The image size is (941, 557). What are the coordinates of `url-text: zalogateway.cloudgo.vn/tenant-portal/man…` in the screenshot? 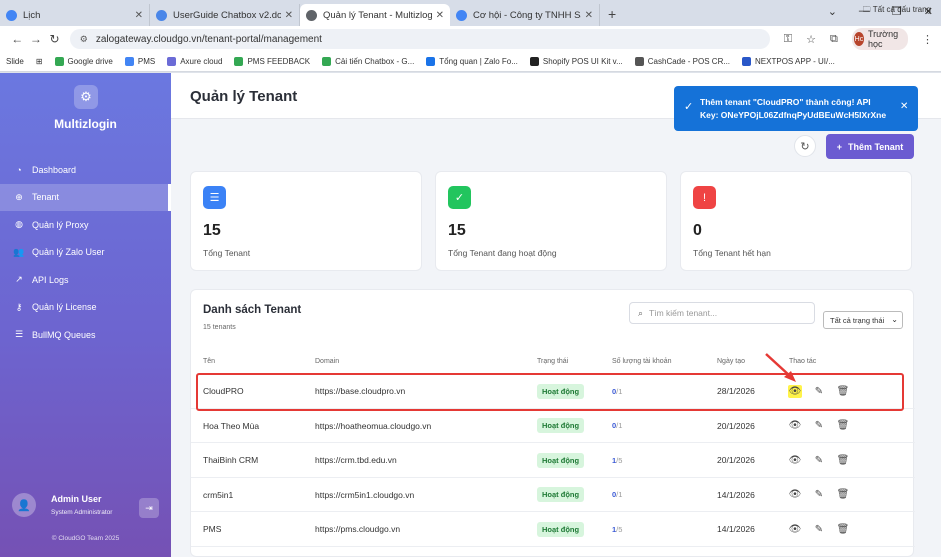 It's located at (208, 39).